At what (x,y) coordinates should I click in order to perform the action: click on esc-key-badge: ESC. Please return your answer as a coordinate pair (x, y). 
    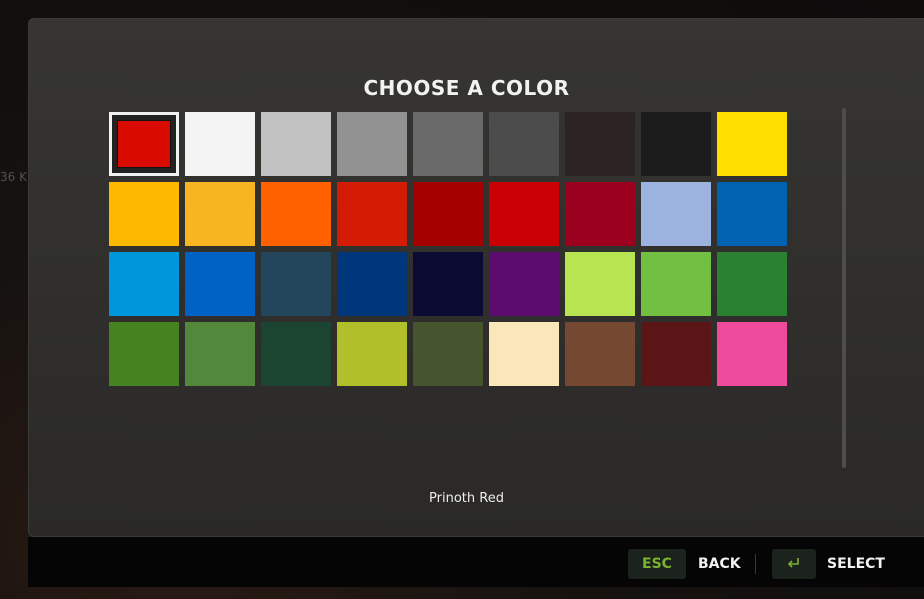
    Looking at the image, I should click on (657, 564).